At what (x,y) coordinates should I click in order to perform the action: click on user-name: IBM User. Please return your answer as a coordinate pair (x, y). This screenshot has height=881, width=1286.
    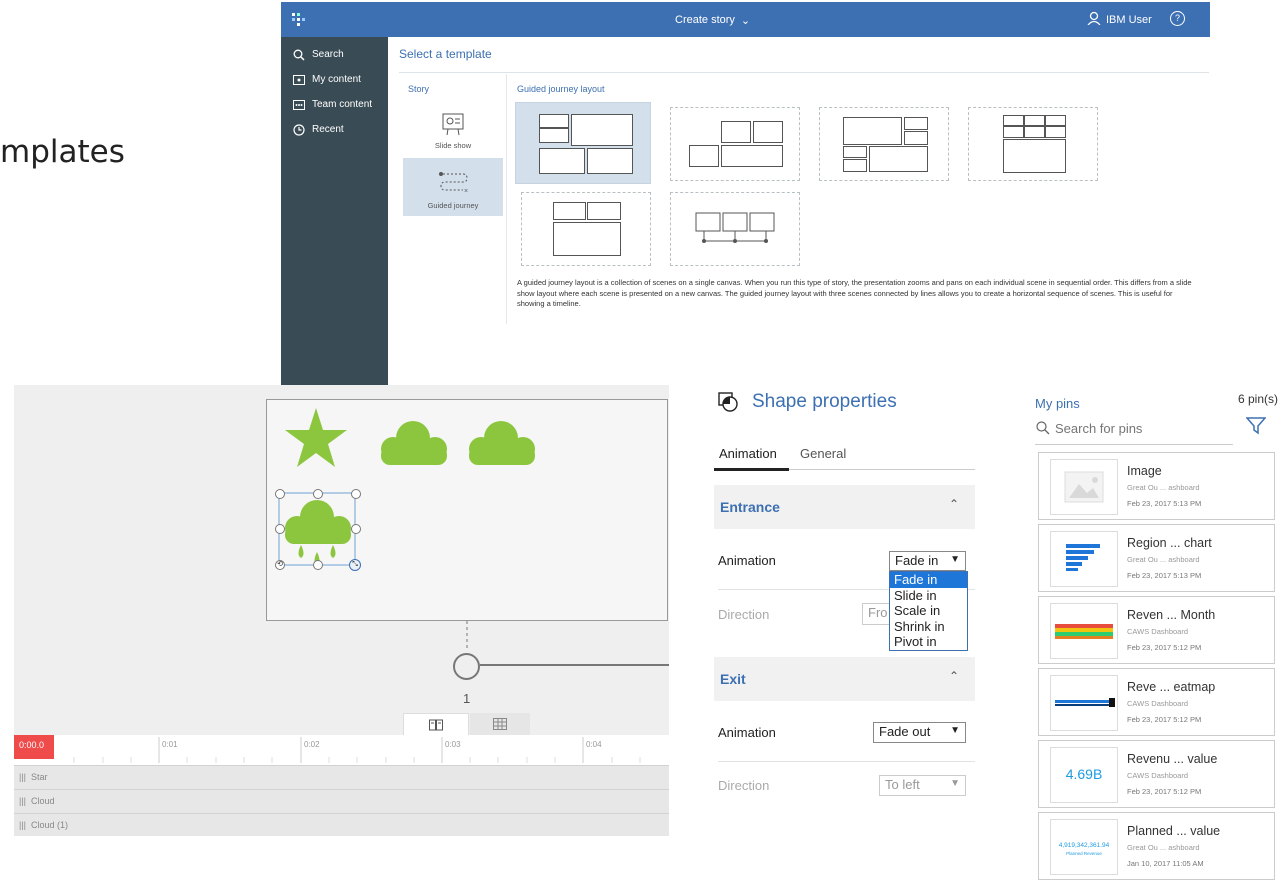
    Looking at the image, I should click on (1129, 20).